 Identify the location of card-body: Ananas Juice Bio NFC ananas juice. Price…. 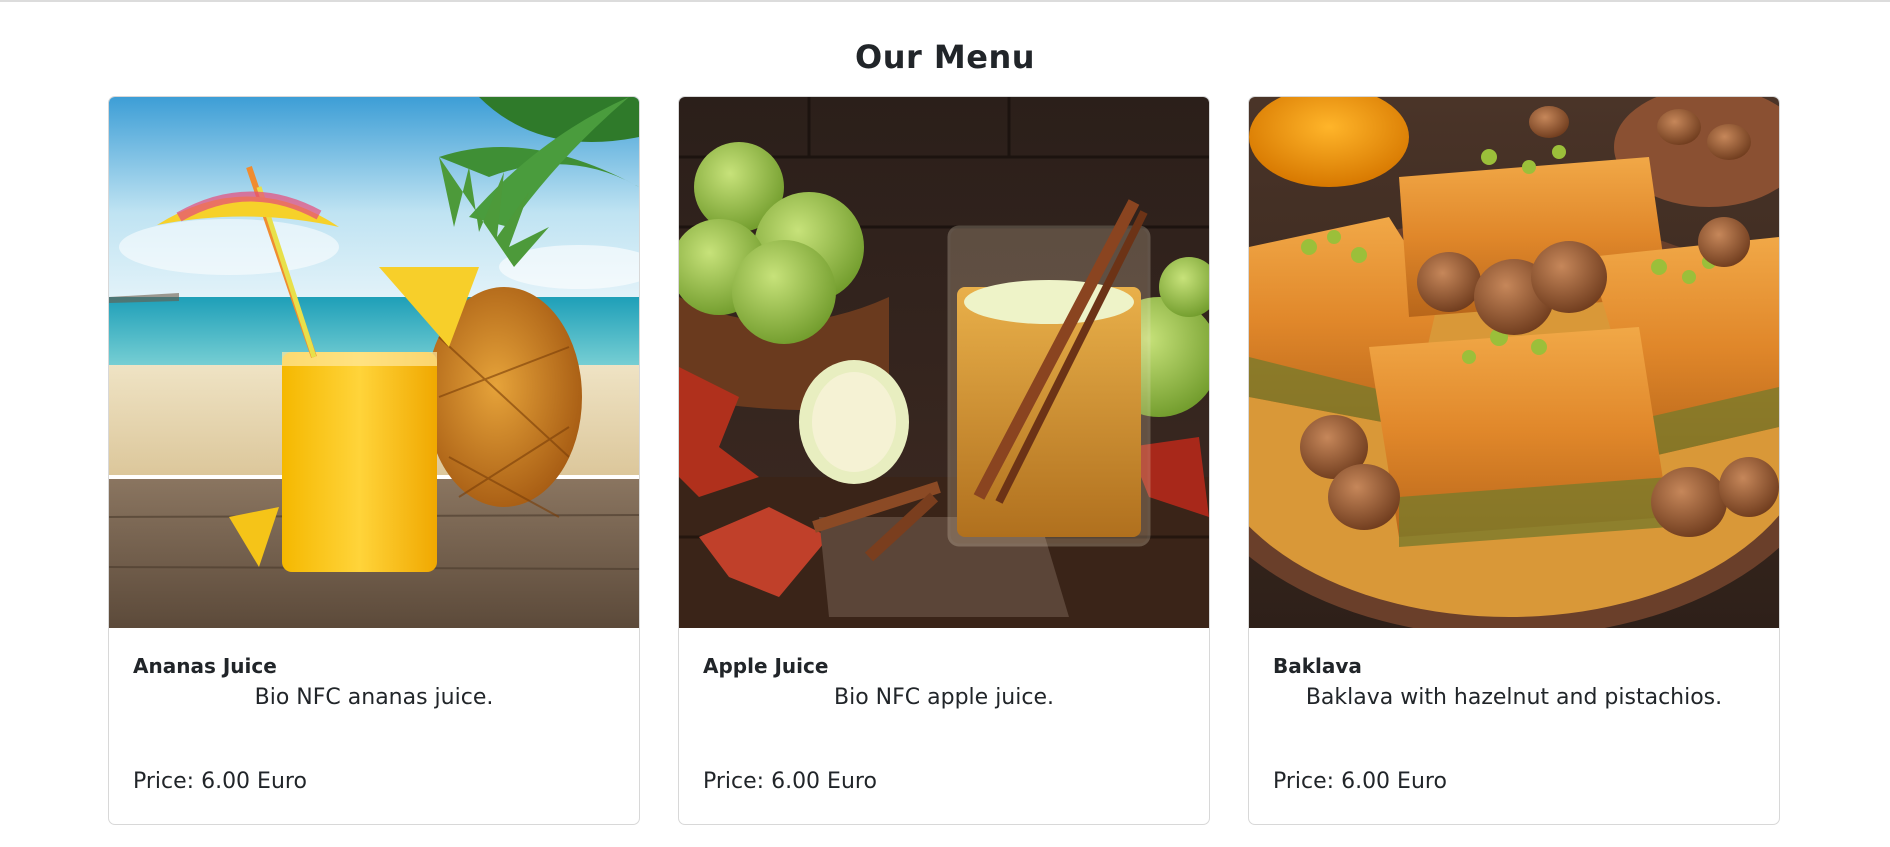
(374, 726).